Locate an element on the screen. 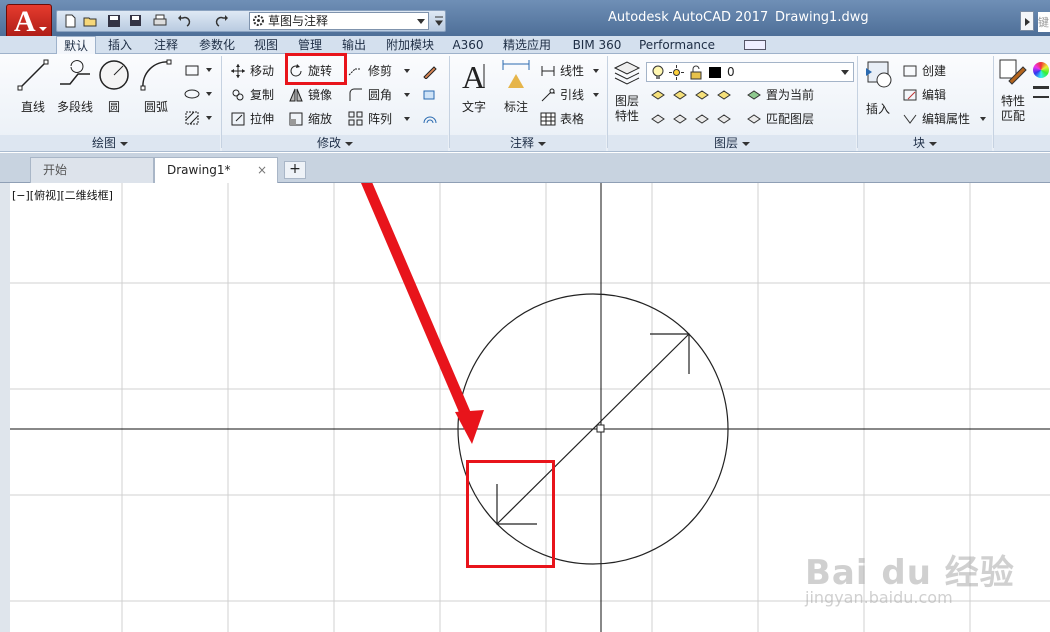 Image resolution: width=1050 pixels, height=632 pixels. array-tool: 阵列 is located at coordinates (381, 119).